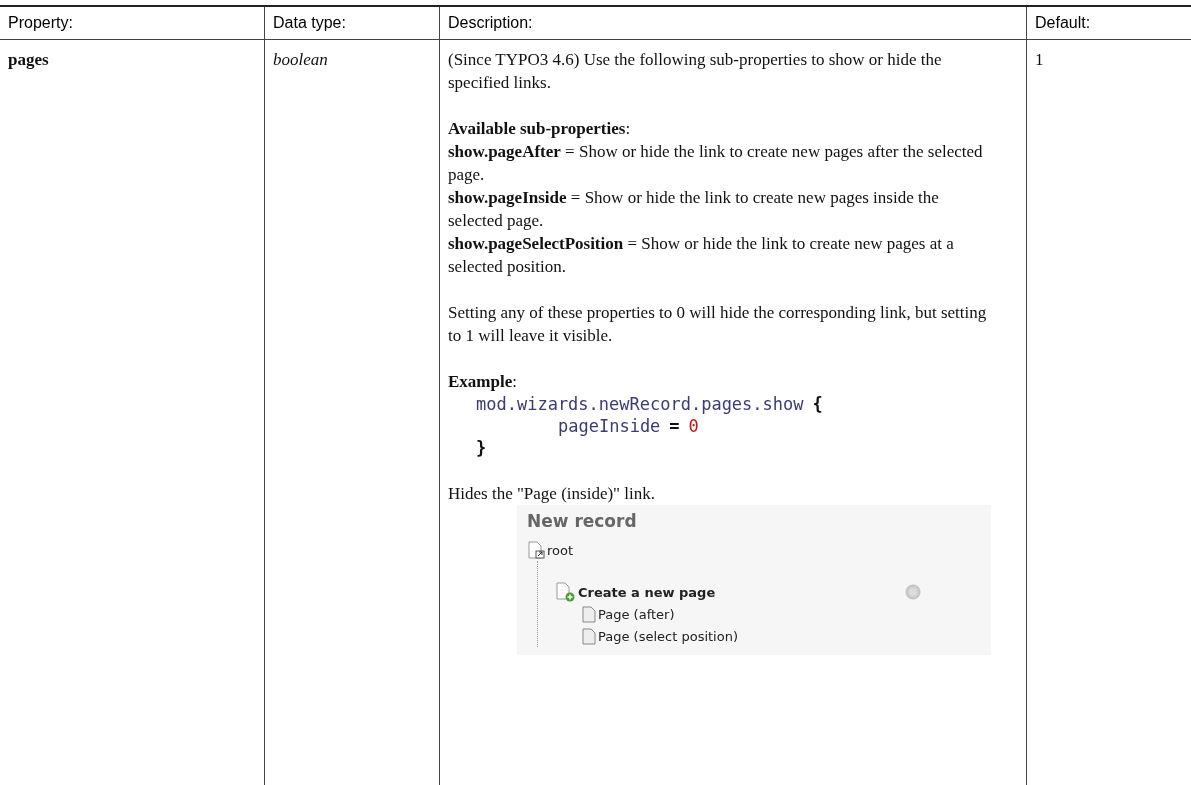 The image size is (1191, 785). Describe the element at coordinates (716, 163) in the screenshot. I see `sub-property-text: show.pageAfter = Show or hide the link to create new pages after the selected page.` at that location.